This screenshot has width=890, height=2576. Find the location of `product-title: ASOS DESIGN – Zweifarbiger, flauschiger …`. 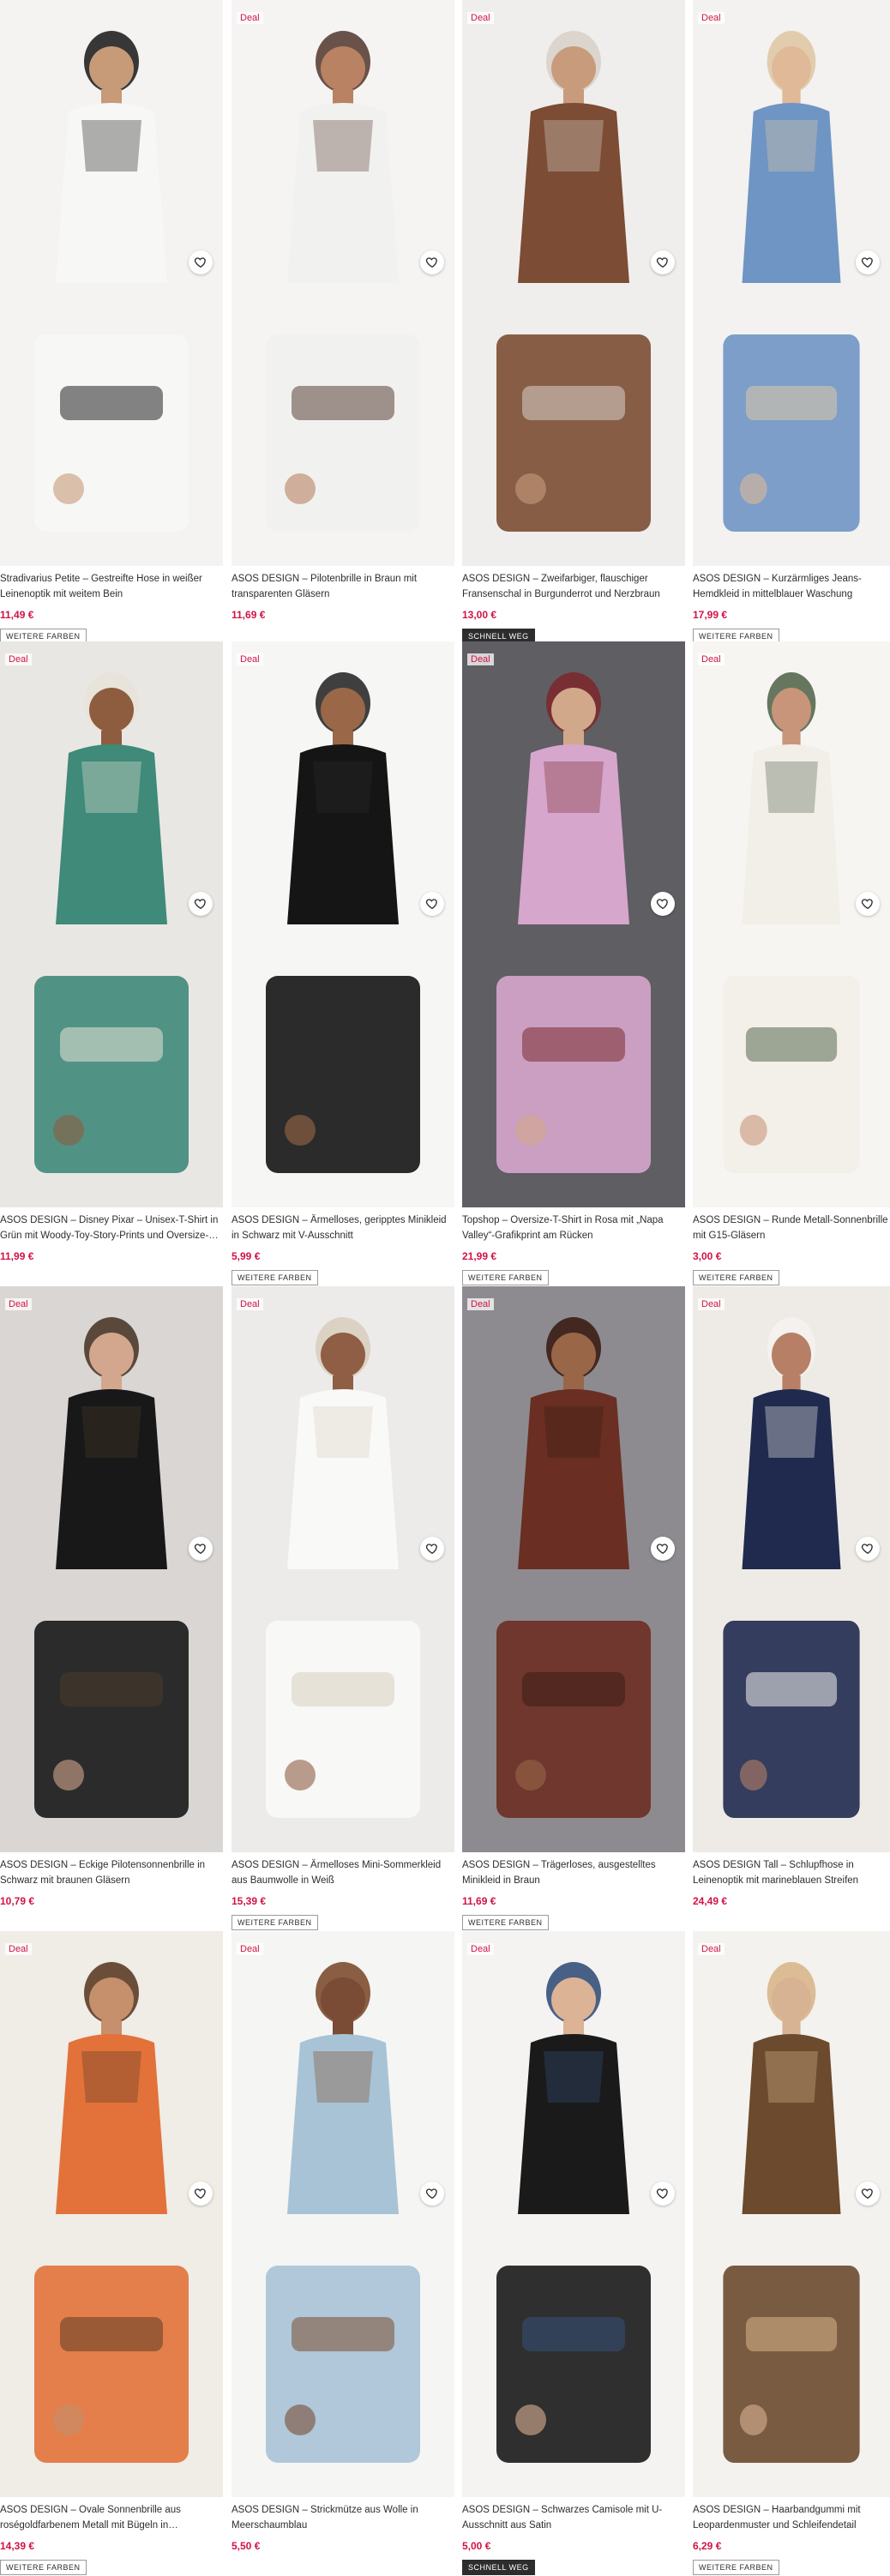

product-title: ASOS DESIGN – Zweifarbiger, flauschiger … is located at coordinates (574, 586).